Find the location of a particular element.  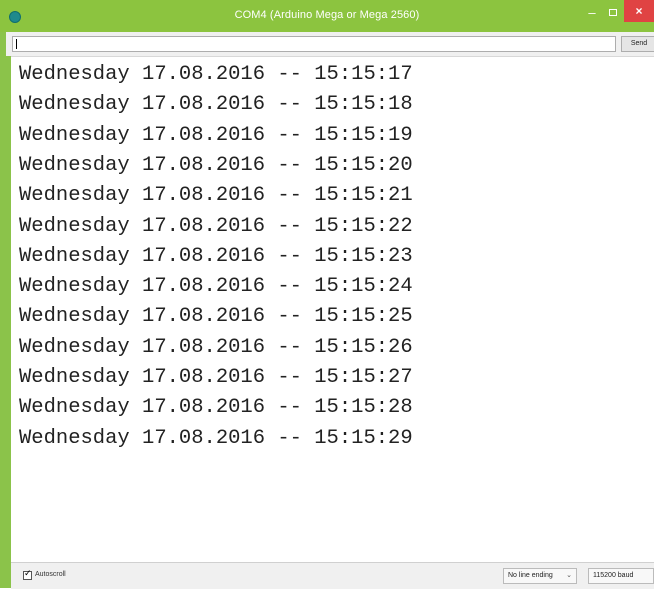

serial-input-field is located at coordinates (314, 44).